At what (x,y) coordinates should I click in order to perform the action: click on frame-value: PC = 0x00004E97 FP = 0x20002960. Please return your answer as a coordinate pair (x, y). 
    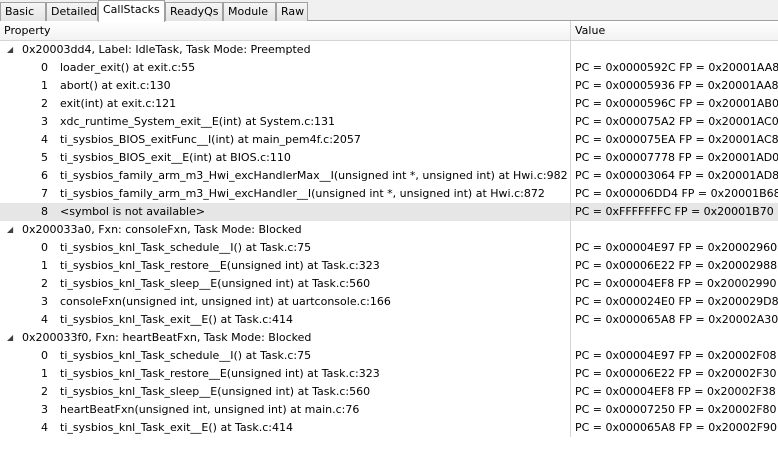
    Looking at the image, I should click on (674, 248).